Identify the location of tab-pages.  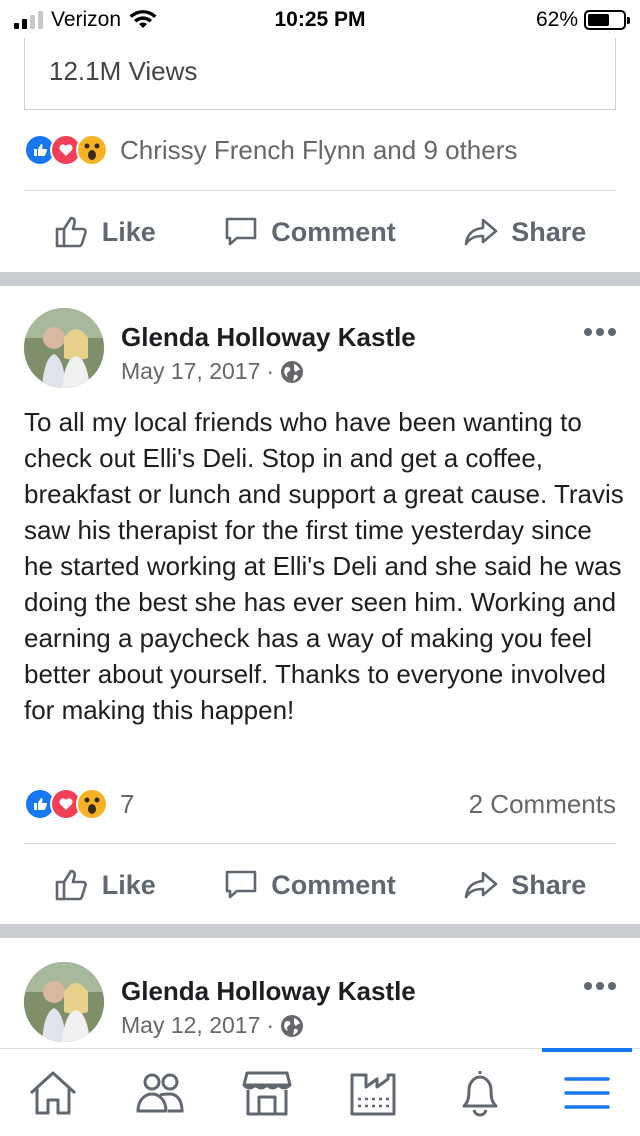
(373, 1092).